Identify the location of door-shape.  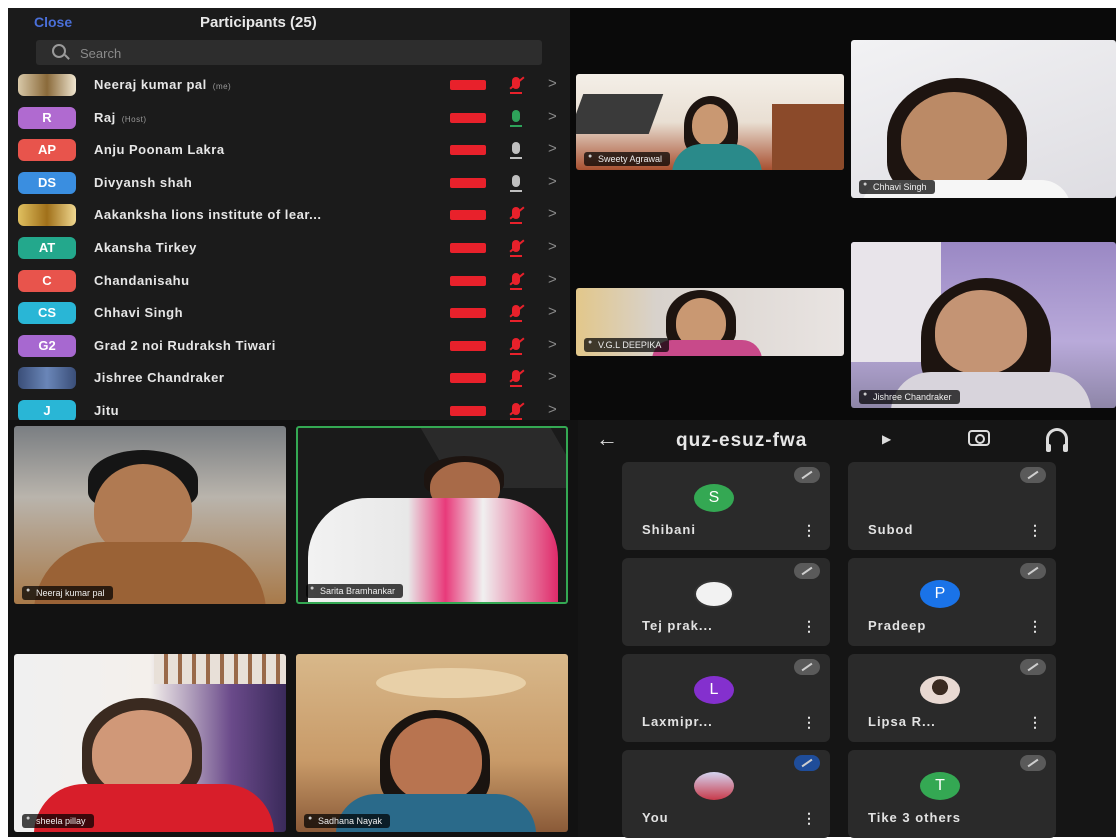
(808, 137).